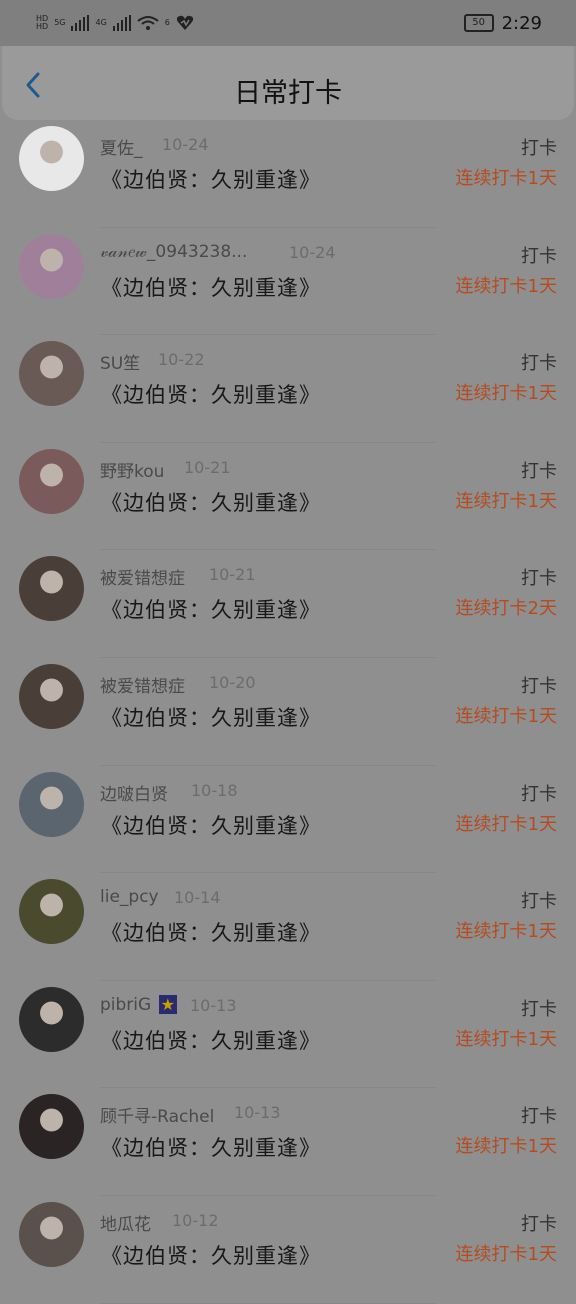 This screenshot has height=1304, width=576. Describe the element at coordinates (101, 22) in the screenshot. I see `network-4g-label: 4G` at that location.